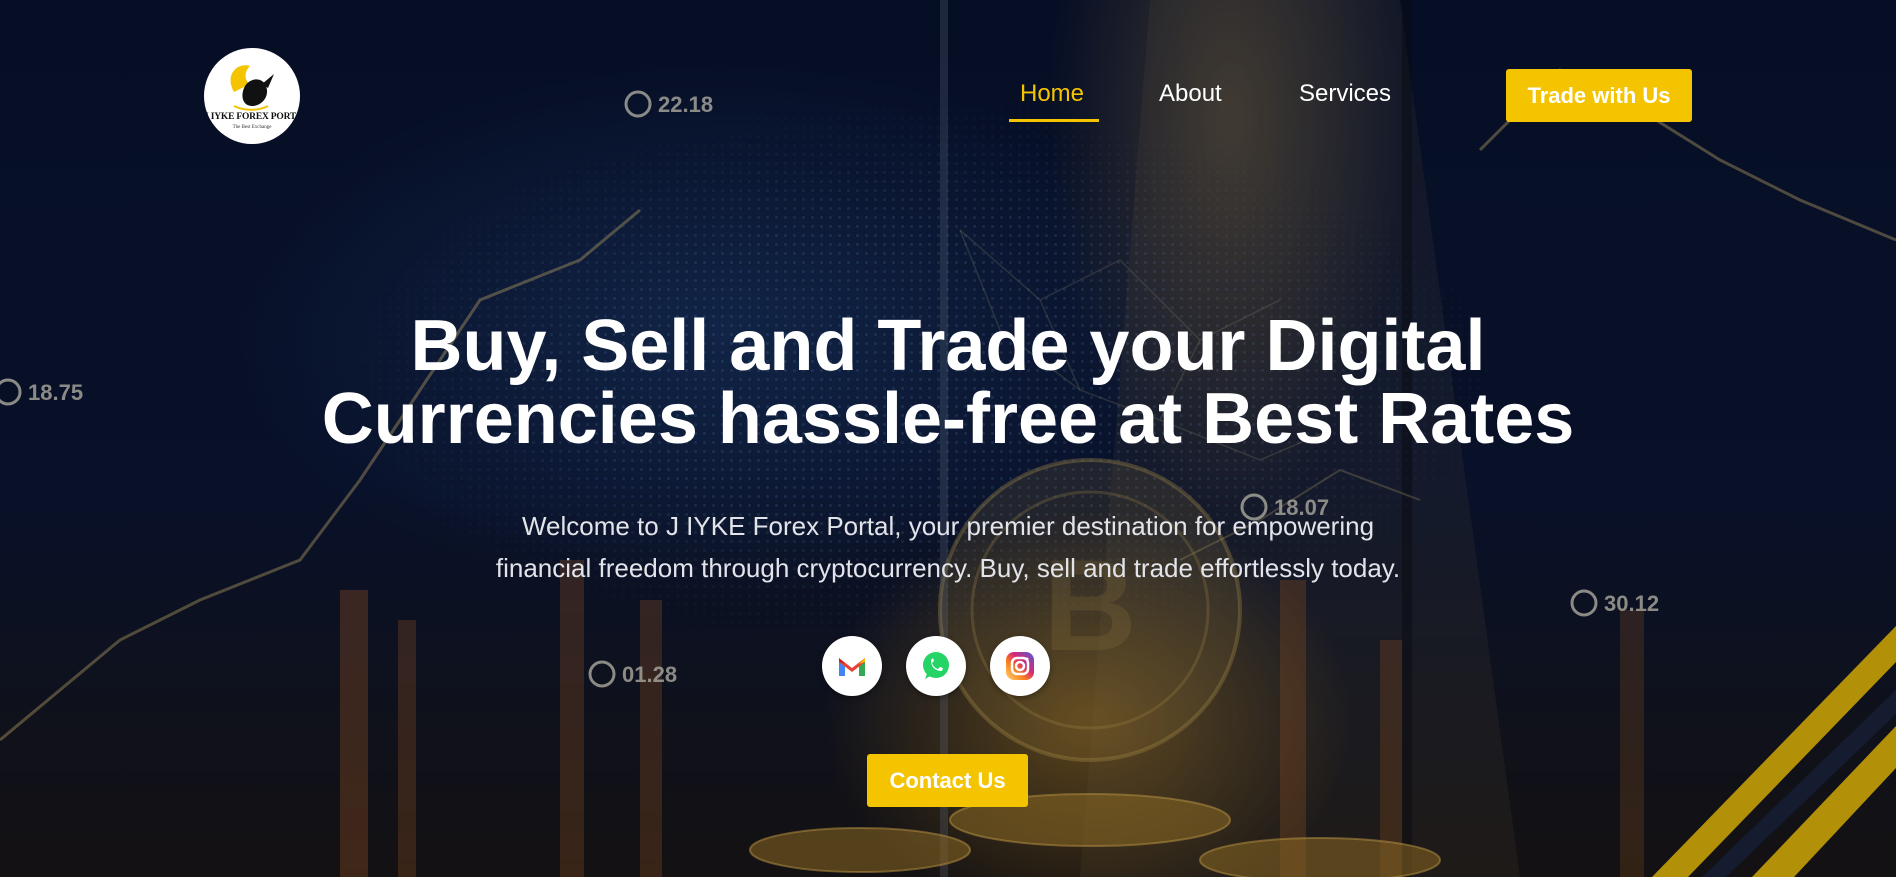  I want to click on instagram-button, so click(1020, 666).